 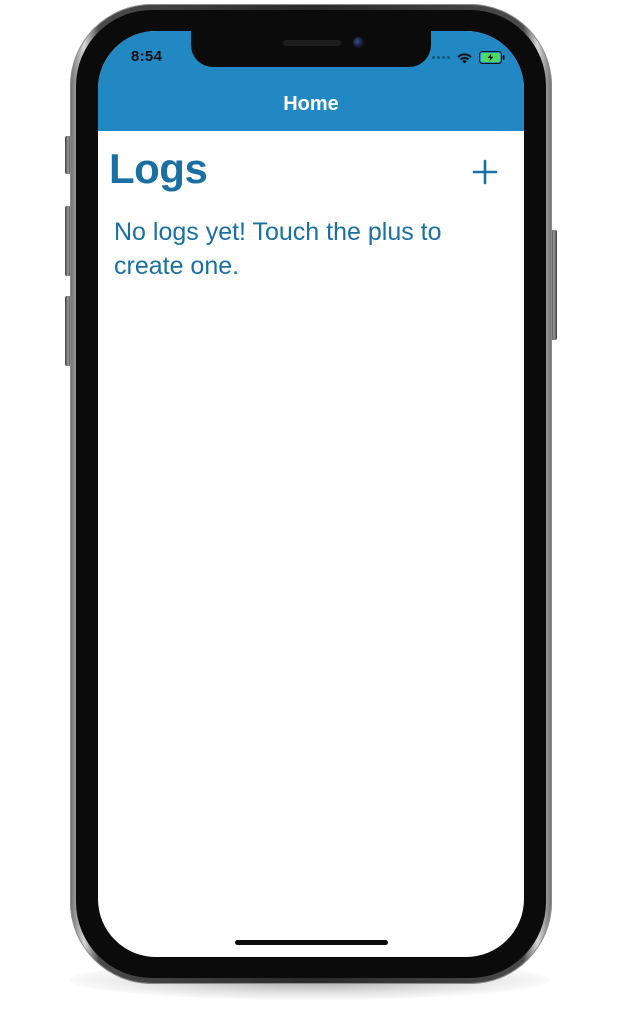 What do you see at coordinates (441, 57) in the screenshot?
I see `signal-dots-icon` at bounding box center [441, 57].